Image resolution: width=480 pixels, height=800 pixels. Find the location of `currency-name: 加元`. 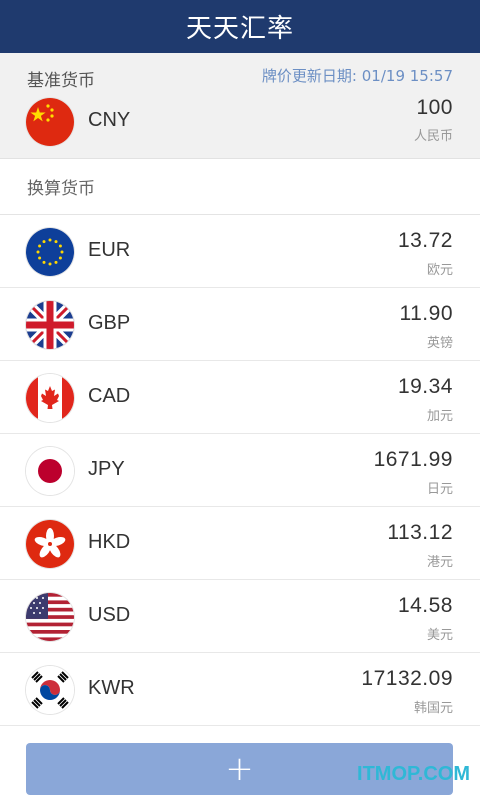

currency-name: 加元 is located at coordinates (439, 416).